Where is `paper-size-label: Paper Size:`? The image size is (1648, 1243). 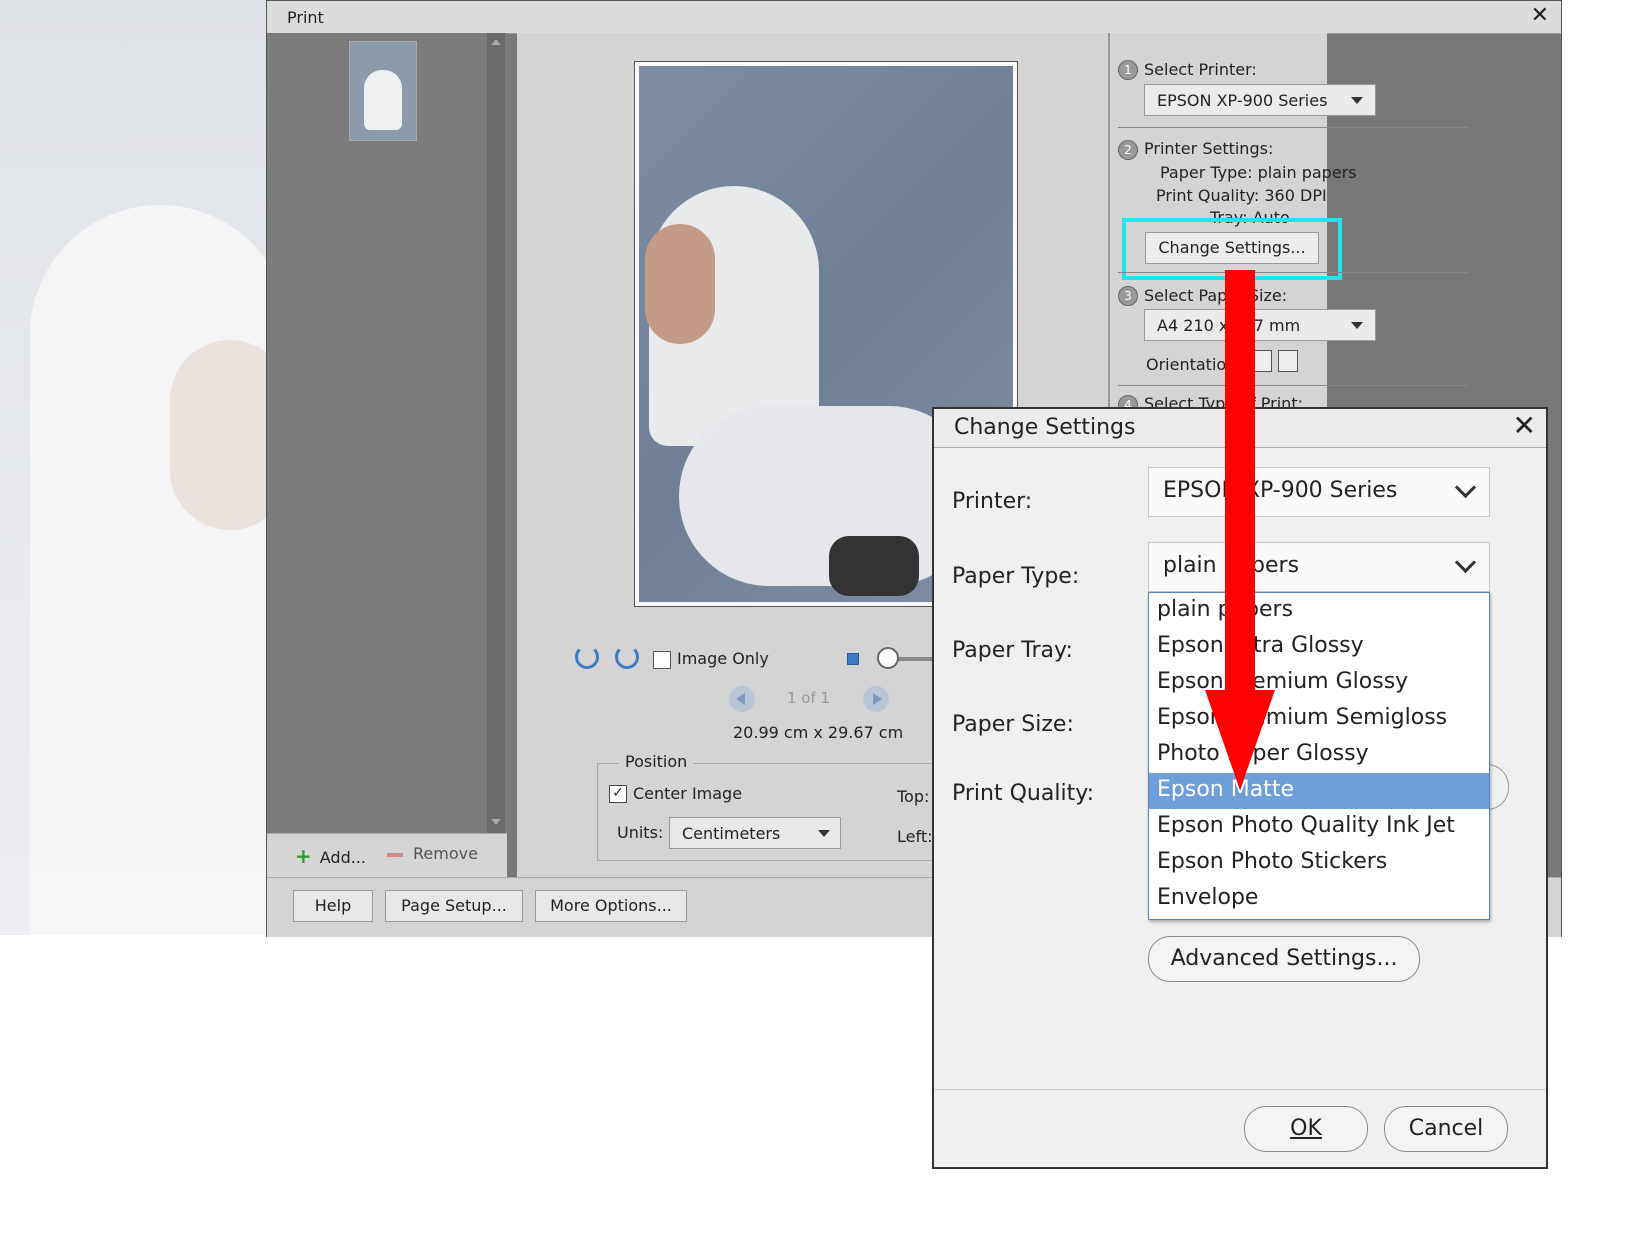 paper-size-label: Paper Size: is located at coordinates (1013, 724).